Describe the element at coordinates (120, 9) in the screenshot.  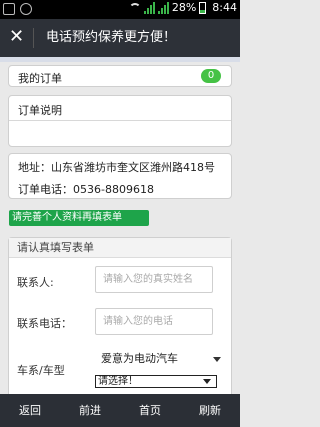
I see `status-bar: 28% 8:44` at that location.